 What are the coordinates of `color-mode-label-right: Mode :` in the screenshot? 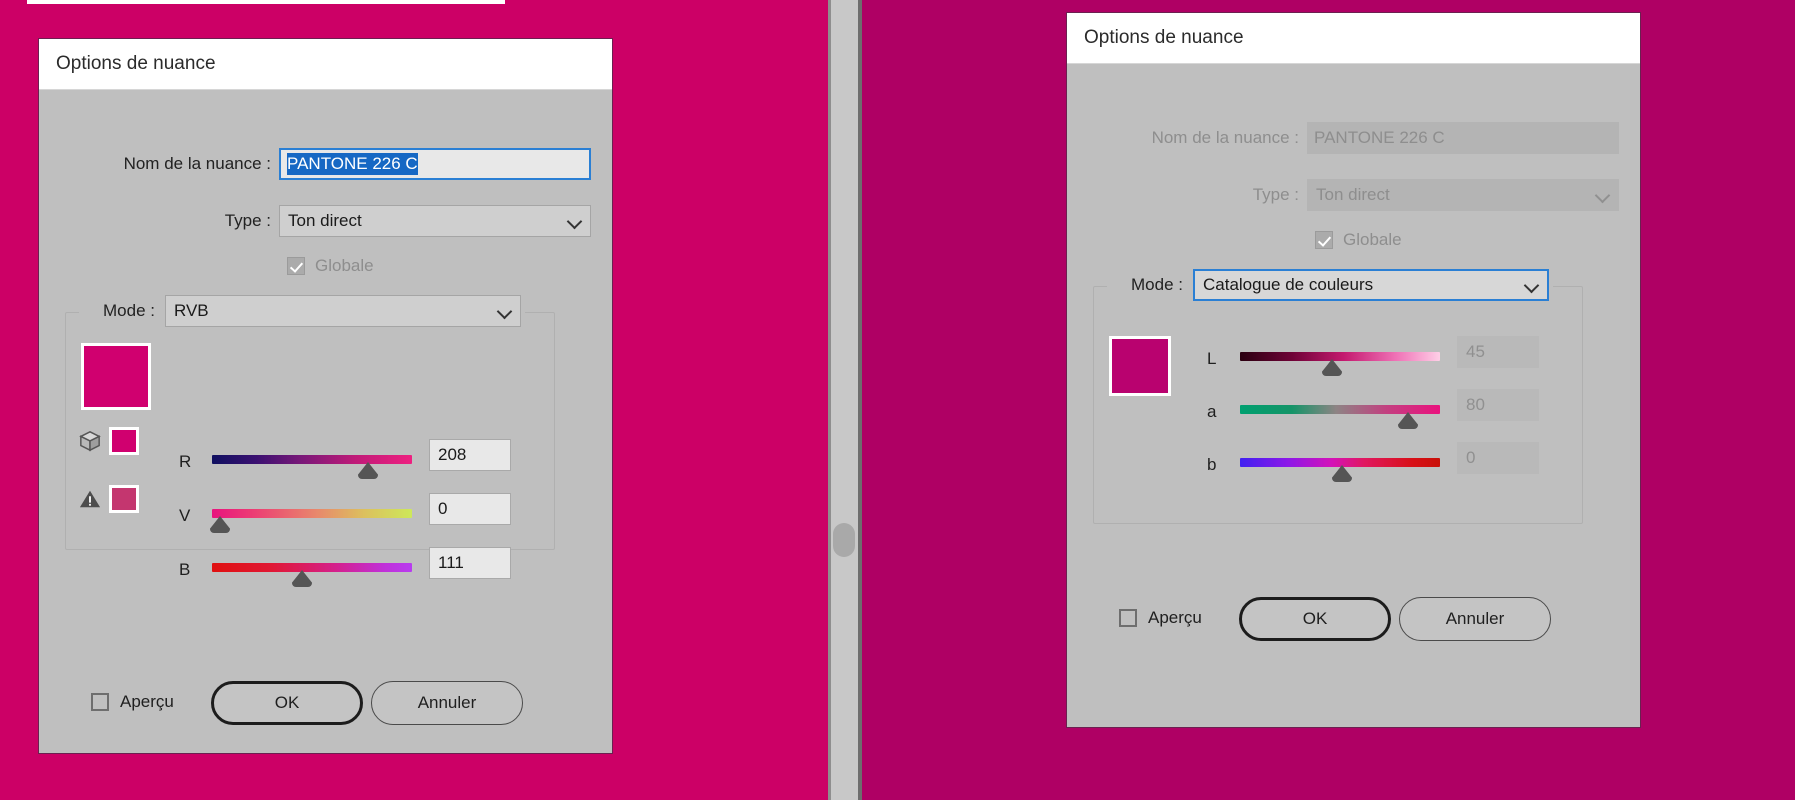 It's located at (1157, 284).